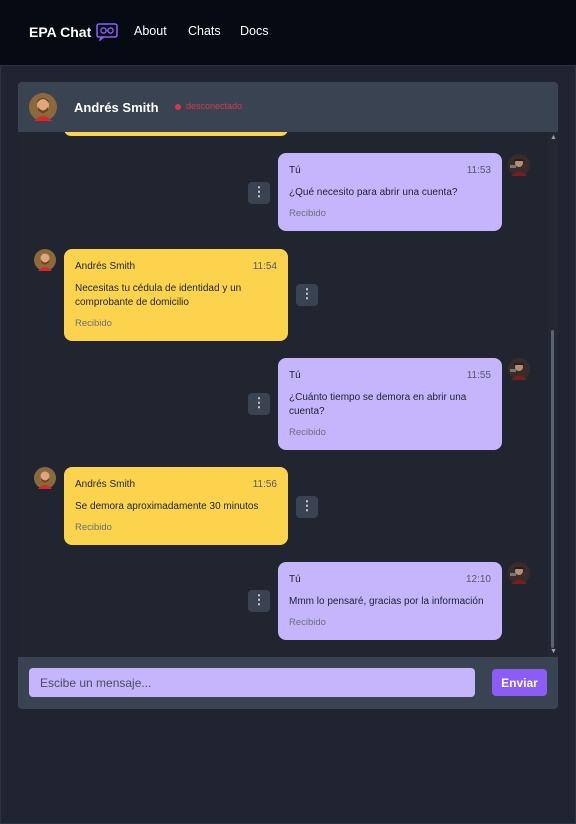 The height and width of the screenshot is (824, 576). What do you see at coordinates (478, 375) in the screenshot?
I see `message-time: 11:55` at bounding box center [478, 375].